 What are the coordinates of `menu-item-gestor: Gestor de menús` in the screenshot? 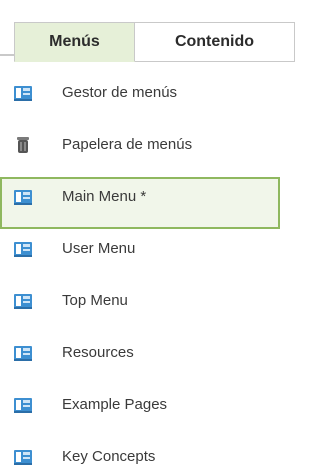 It's located at (140, 99).